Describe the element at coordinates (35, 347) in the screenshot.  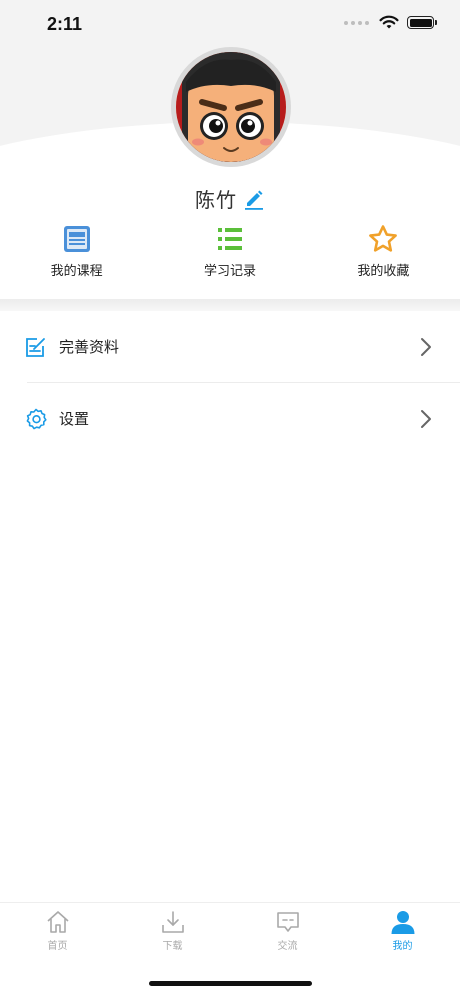
I see `edit-profile-icon` at that location.